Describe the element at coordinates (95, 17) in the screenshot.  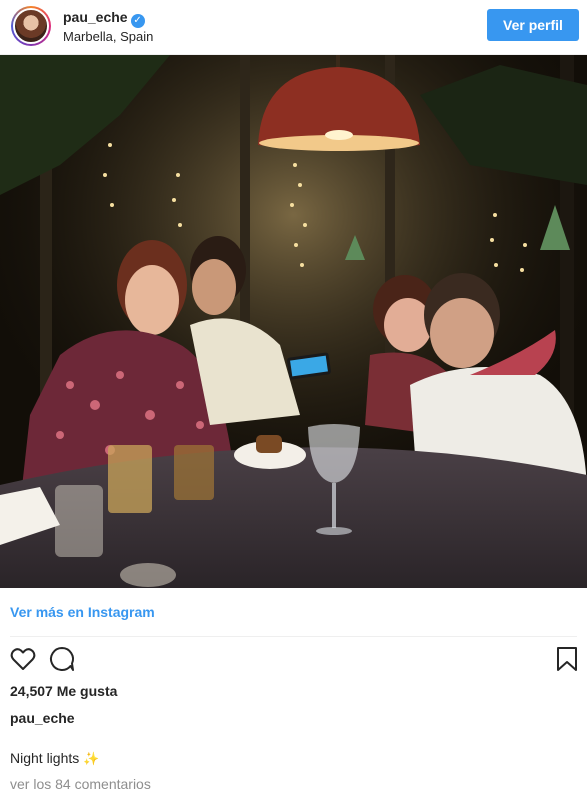
I see `username-text: pau_eche` at that location.